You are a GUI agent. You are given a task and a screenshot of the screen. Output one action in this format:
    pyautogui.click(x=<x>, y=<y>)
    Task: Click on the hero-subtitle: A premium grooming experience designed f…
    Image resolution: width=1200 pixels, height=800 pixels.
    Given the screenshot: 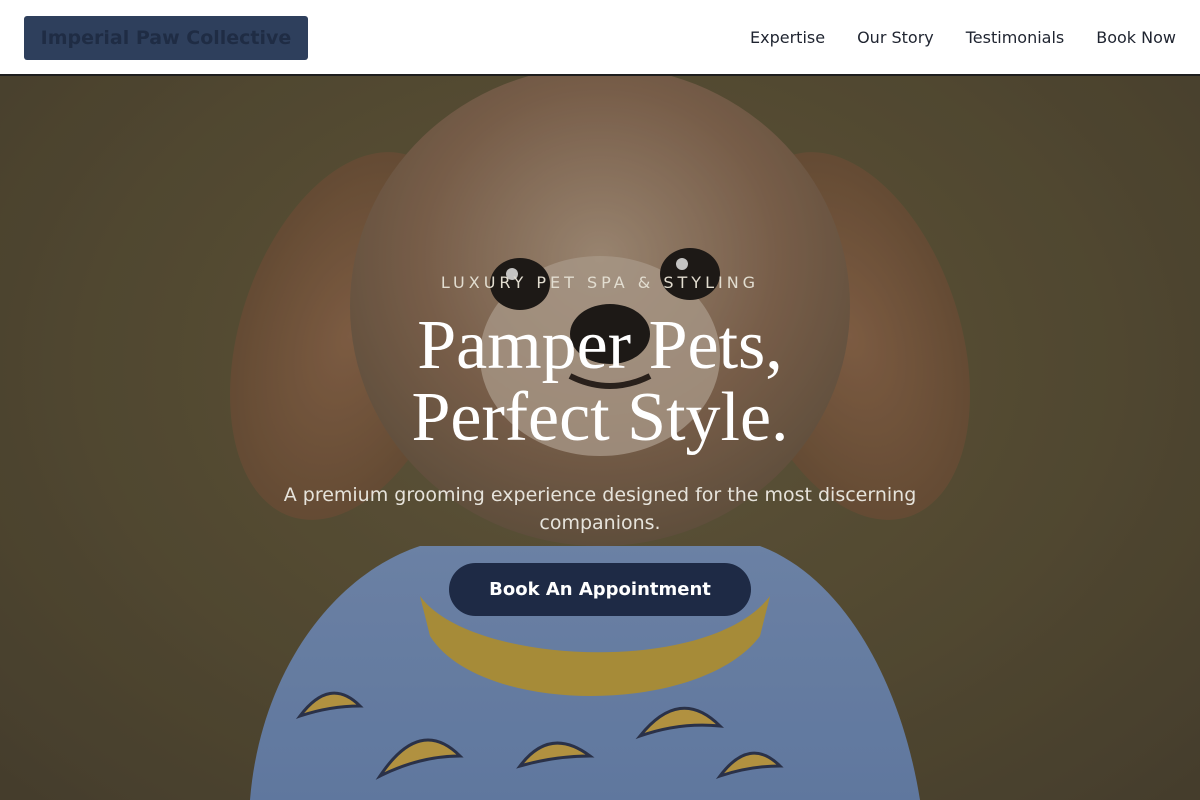 What is the action you would take?
    pyautogui.click(x=600, y=509)
    